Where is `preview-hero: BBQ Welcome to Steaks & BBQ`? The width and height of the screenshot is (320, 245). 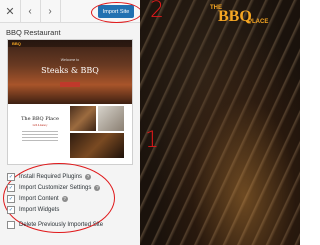
preview-hero: BBQ Welcome to Steaks & BBQ is located at coordinates (70, 72).